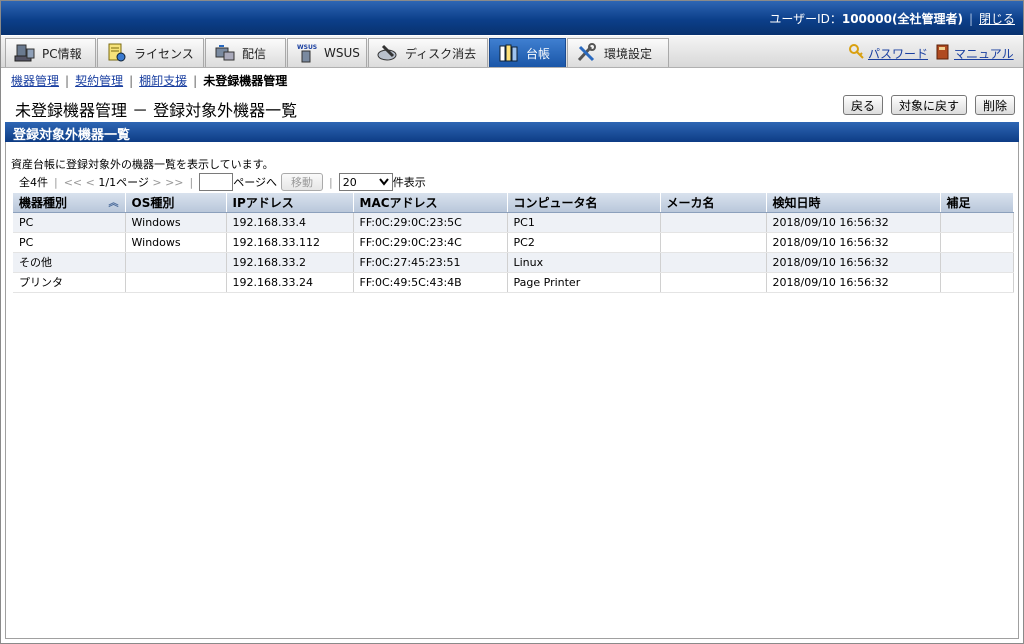  Describe the element at coordinates (113, 203) in the screenshot. I see `sort-ascending-icon: ︽` at that location.